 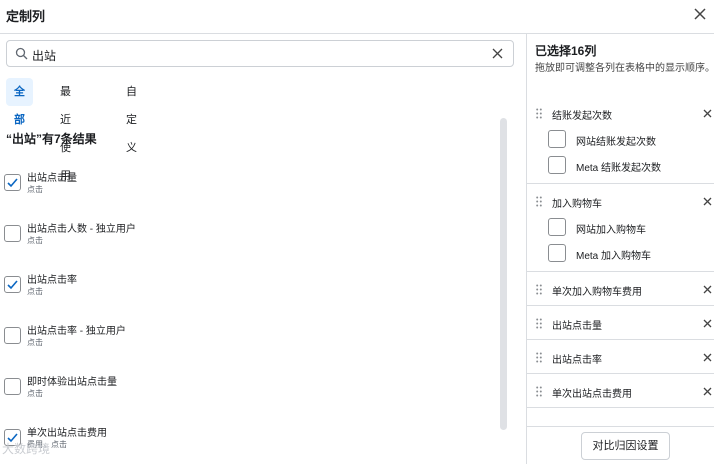 What do you see at coordinates (597, 292) in the screenshot?
I see `selected-item-label: 单次加入购物车费用` at bounding box center [597, 292].